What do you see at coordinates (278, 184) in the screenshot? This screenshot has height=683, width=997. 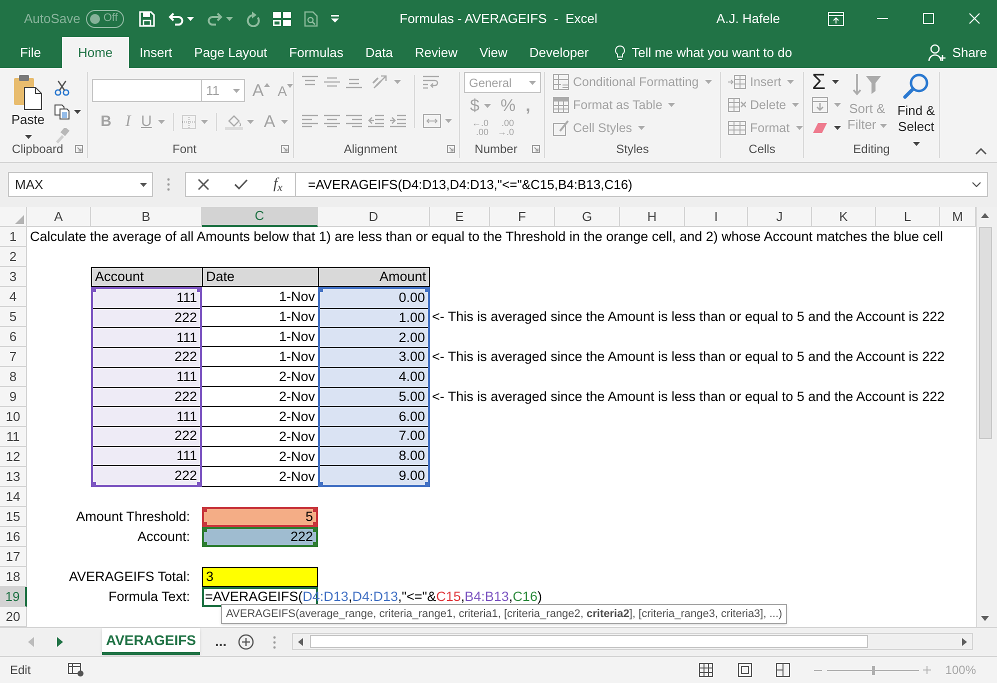 I see `insert-function-button: f$_{x}$` at bounding box center [278, 184].